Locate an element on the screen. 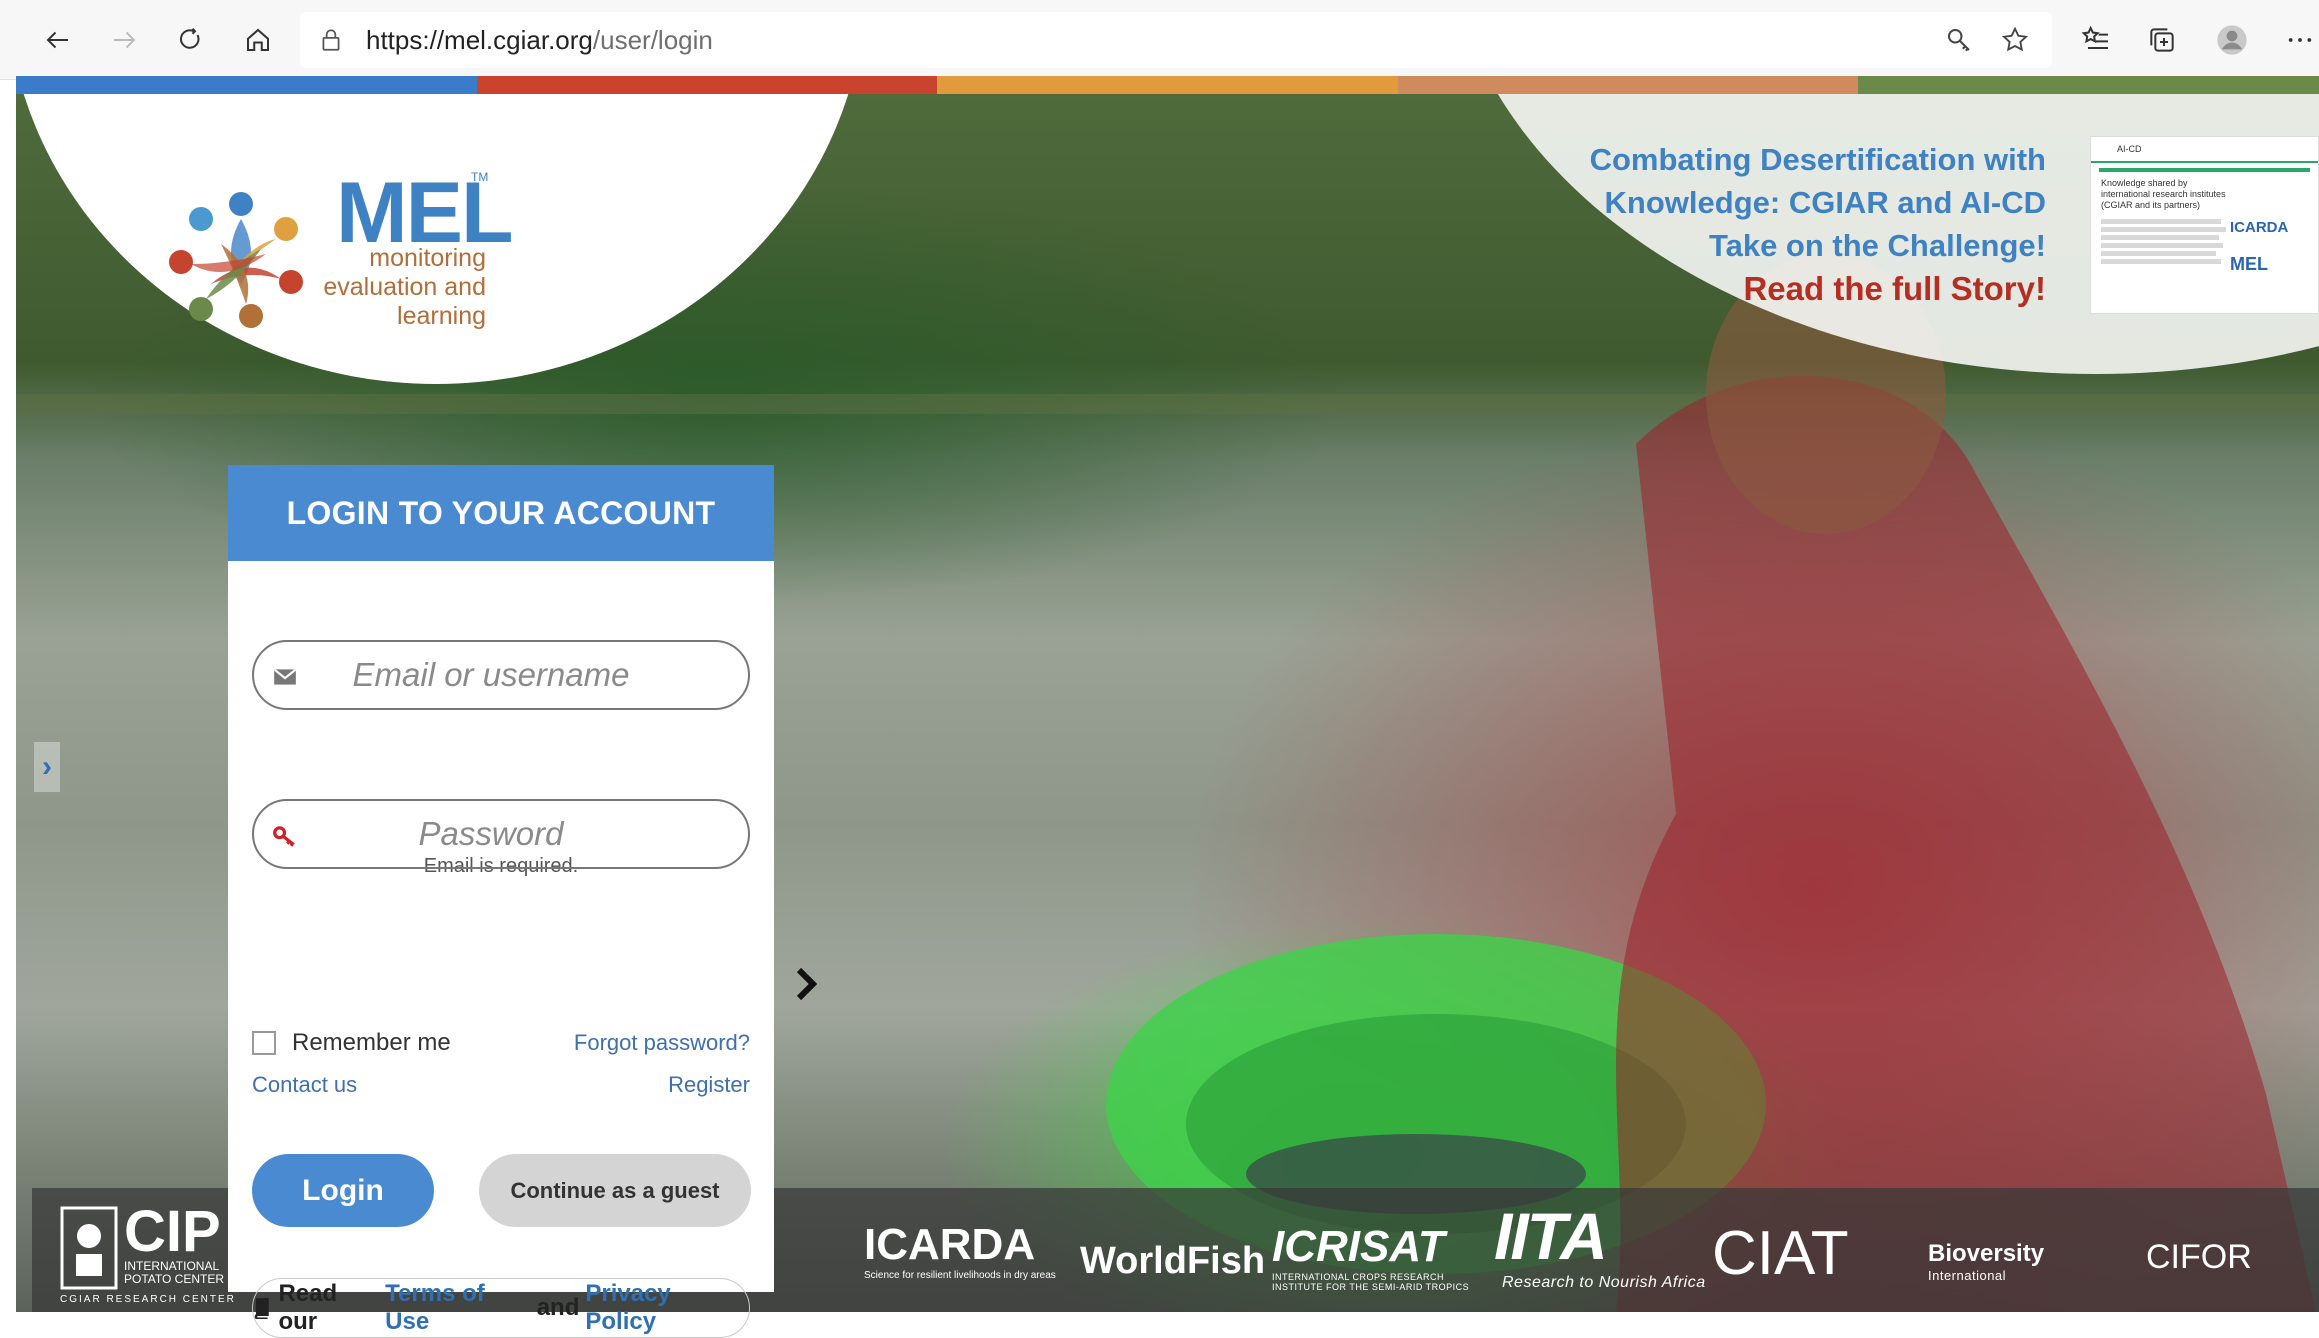  icrisat-subtitle-2: INSTITUTE FOR THE SEMI-ARID TROPICS is located at coordinates (1371, 1287).